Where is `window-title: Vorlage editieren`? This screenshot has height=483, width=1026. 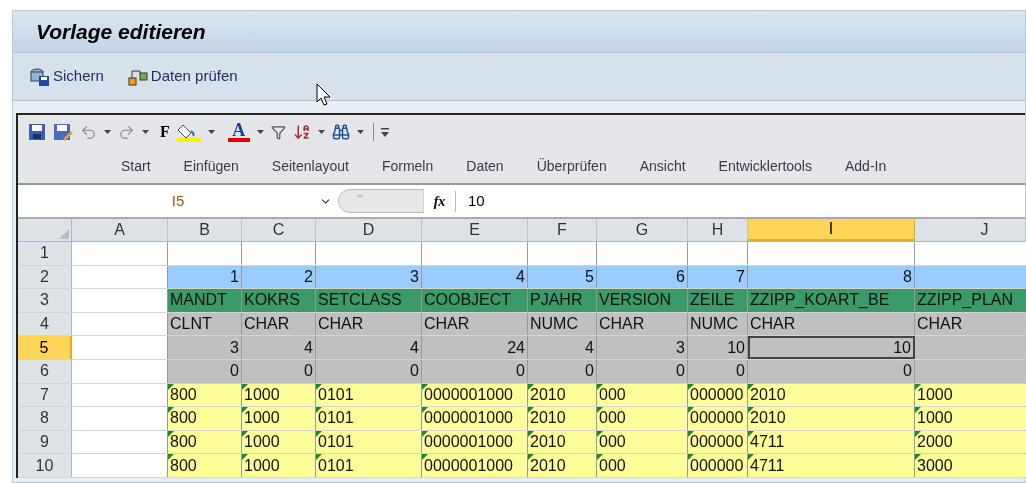 window-title: Vorlage editieren is located at coordinates (121, 31).